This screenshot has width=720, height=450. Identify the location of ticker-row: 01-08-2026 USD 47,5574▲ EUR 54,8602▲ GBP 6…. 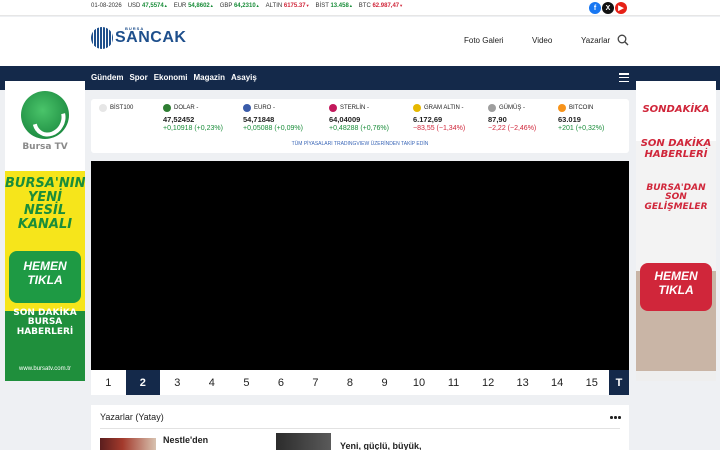
(247, 6).